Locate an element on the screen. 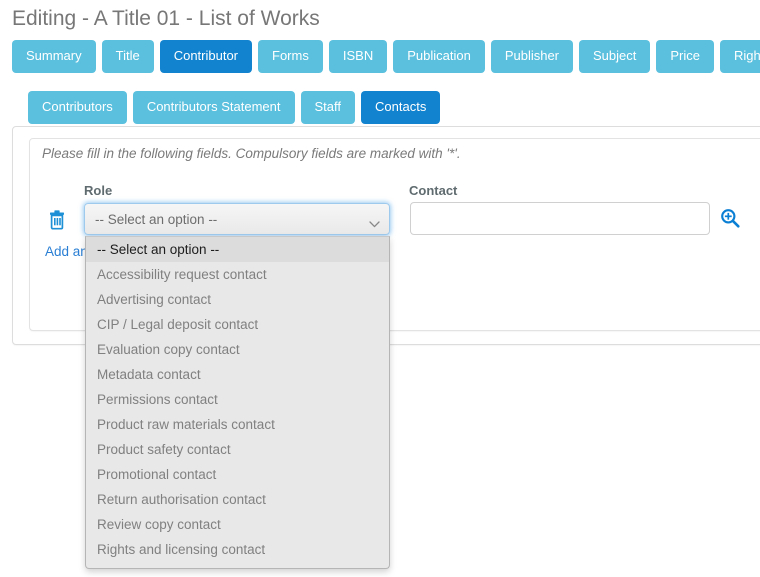 This screenshot has width=760, height=577. tab-rights: Rights is located at coordinates (740, 56).